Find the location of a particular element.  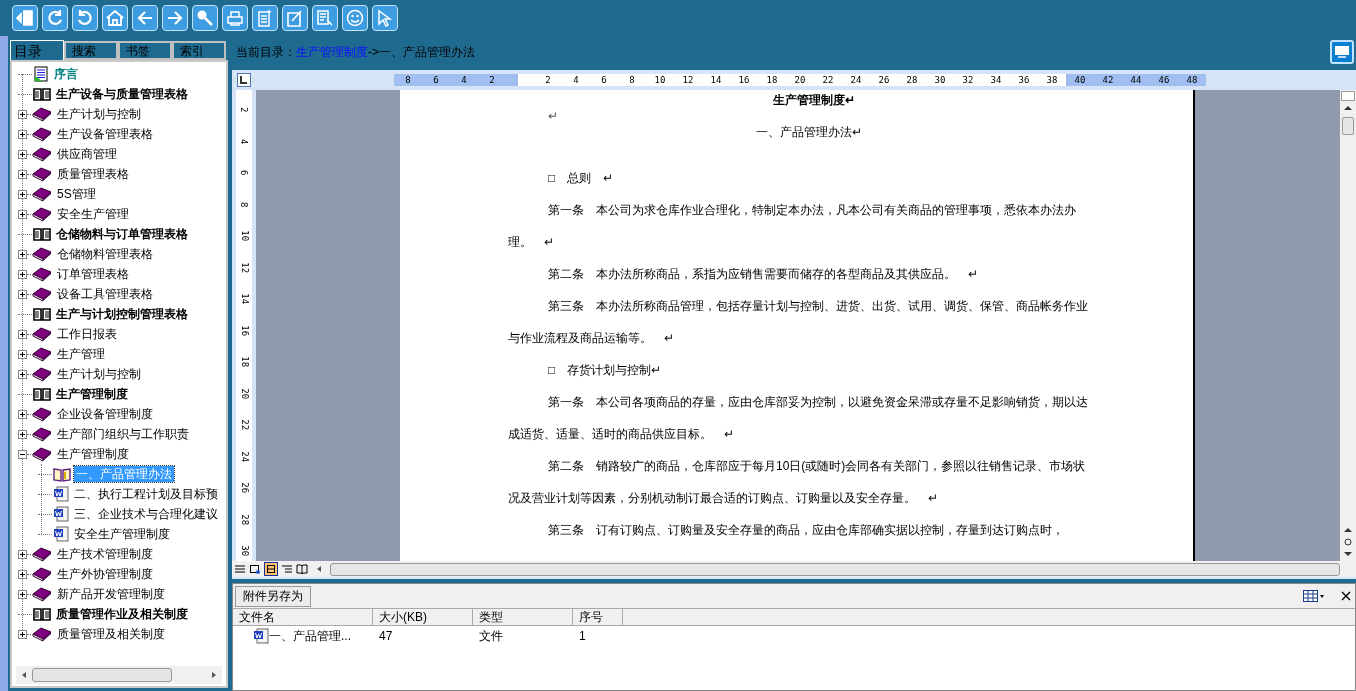

tree-item: 仓储物料与订单管理表格 is located at coordinates (122, 234).